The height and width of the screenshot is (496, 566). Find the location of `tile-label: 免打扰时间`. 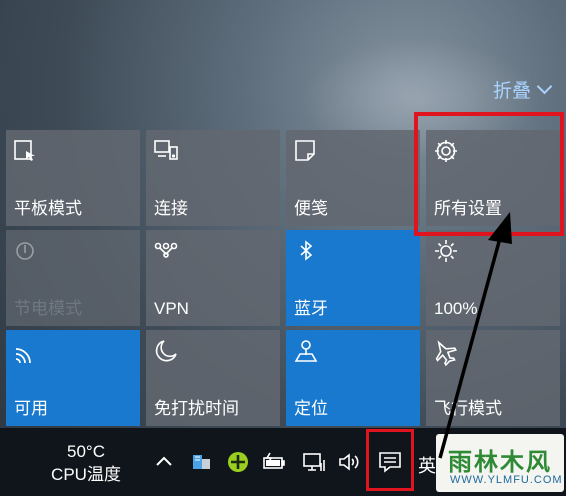

tile-label: 免打扰时间 is located at coordinates (196, 408).